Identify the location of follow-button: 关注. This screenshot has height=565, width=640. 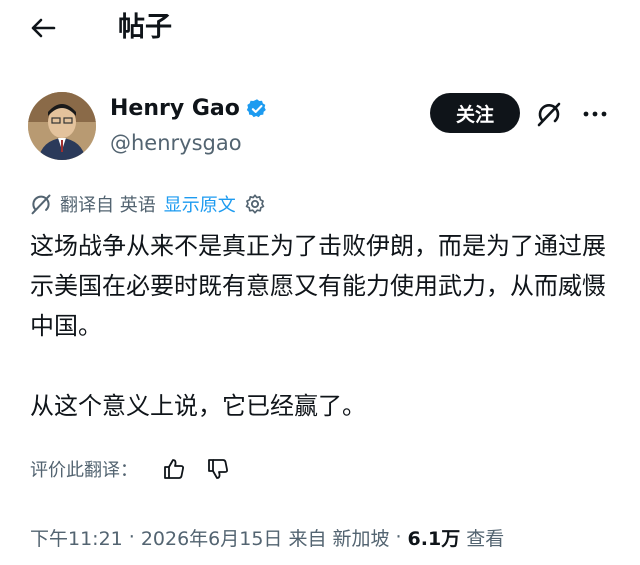
(475, 113).